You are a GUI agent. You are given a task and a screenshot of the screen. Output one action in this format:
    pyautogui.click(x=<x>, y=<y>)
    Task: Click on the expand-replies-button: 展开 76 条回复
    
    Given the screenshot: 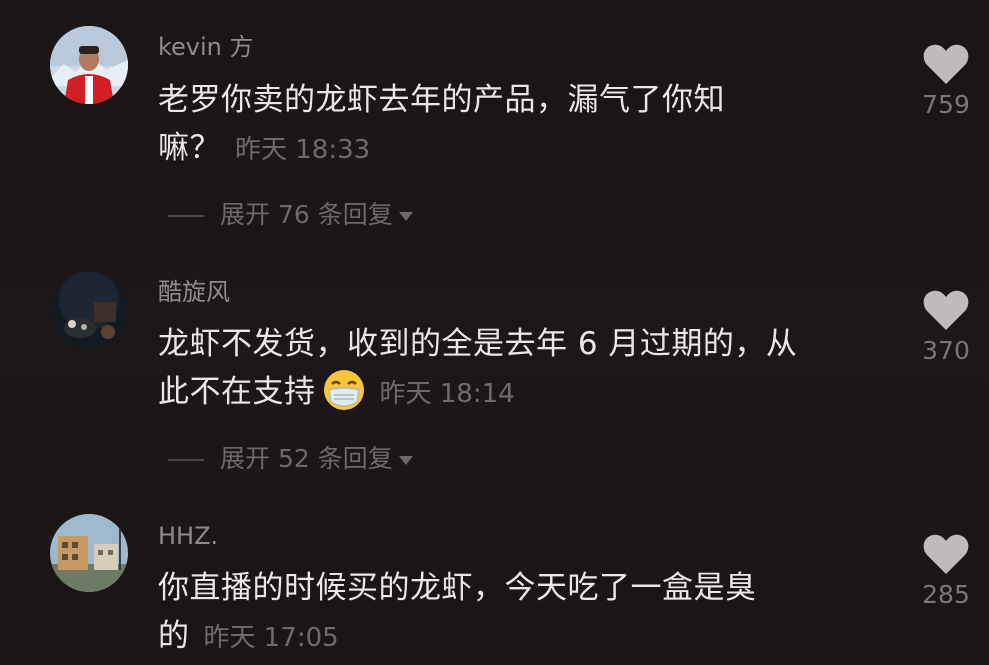 What is the action you would take?
    pyautogui.click(x=290, y=215)
    